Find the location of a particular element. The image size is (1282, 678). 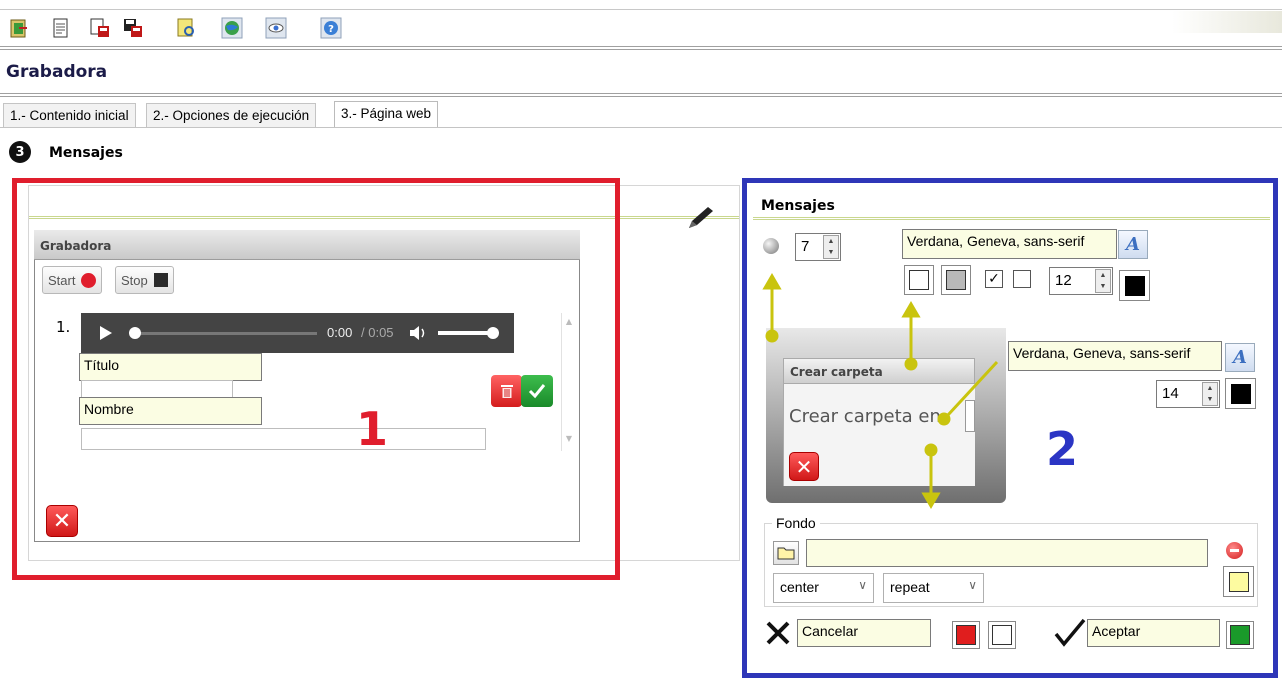

fondo-color-swatch is located at coordinates (1238, 581).